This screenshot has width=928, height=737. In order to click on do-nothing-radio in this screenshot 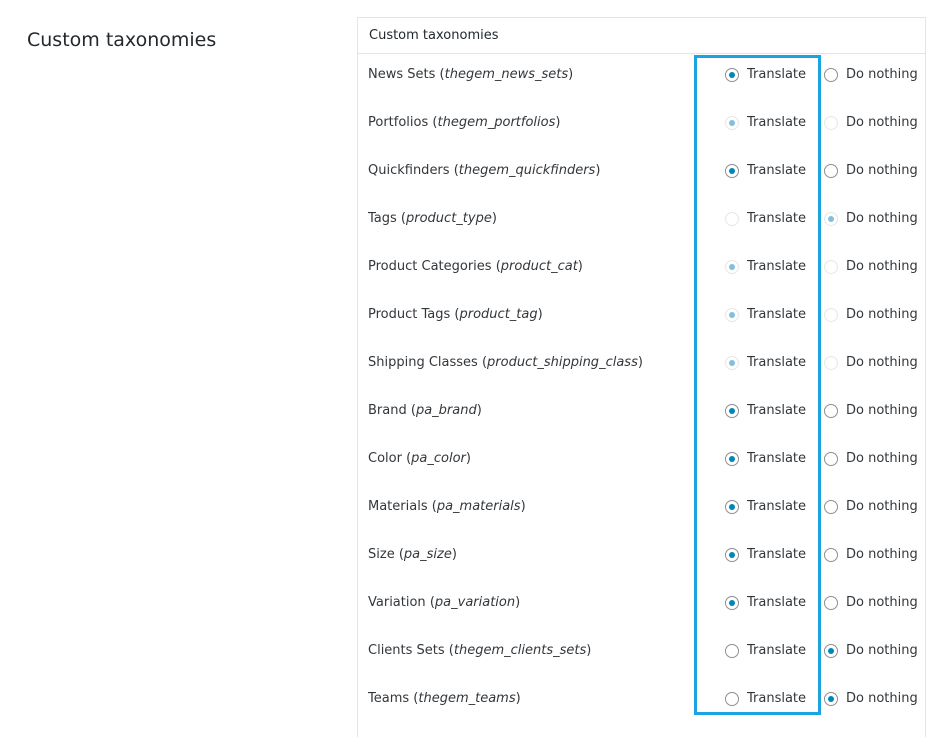, I will do `click(831, 698)`.